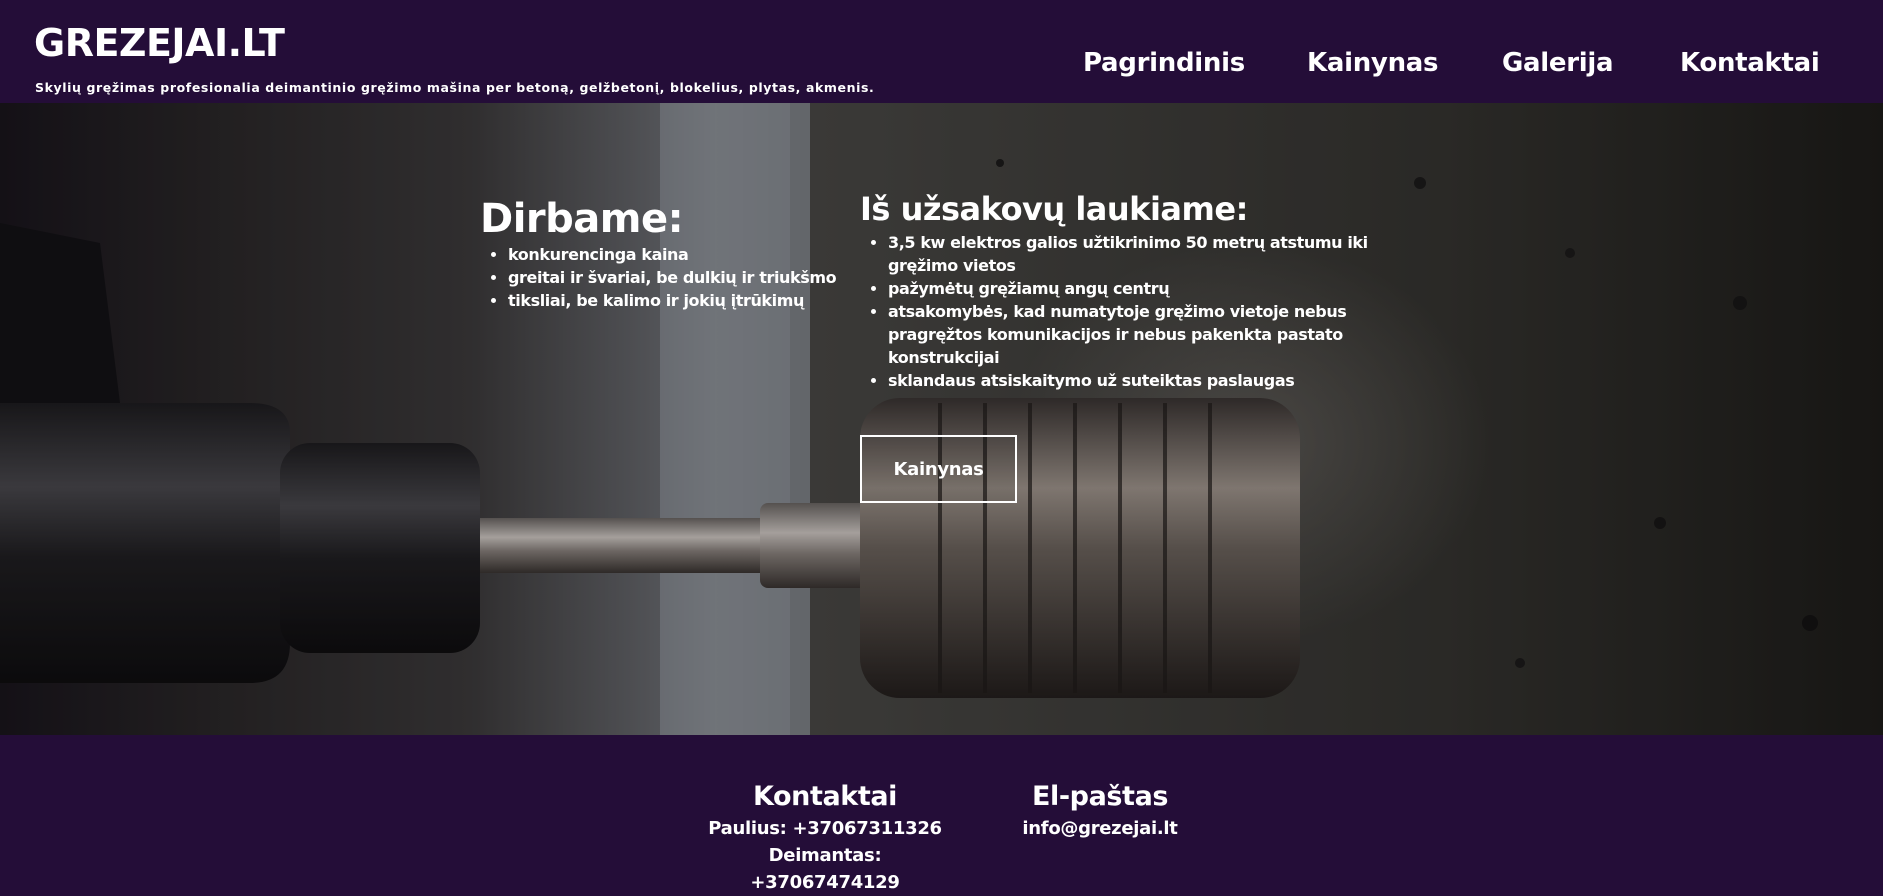 This screenshot has height=896, width=1883. Describe the element at coordinates (159, 43) in the screenshot. I see `site-logo: GREZEJAI.LT` at that location.